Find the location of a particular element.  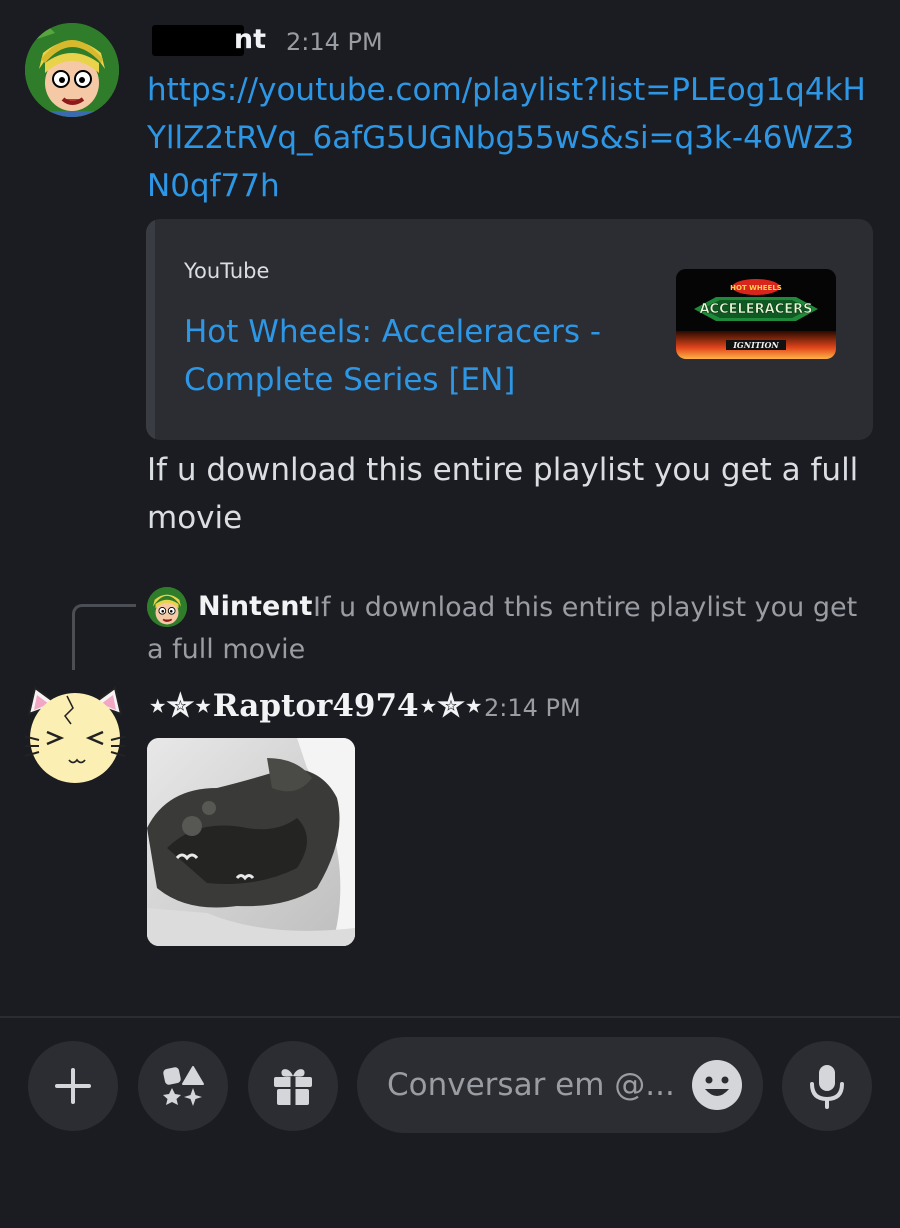

message-input is located at coordinates (537, 1085).